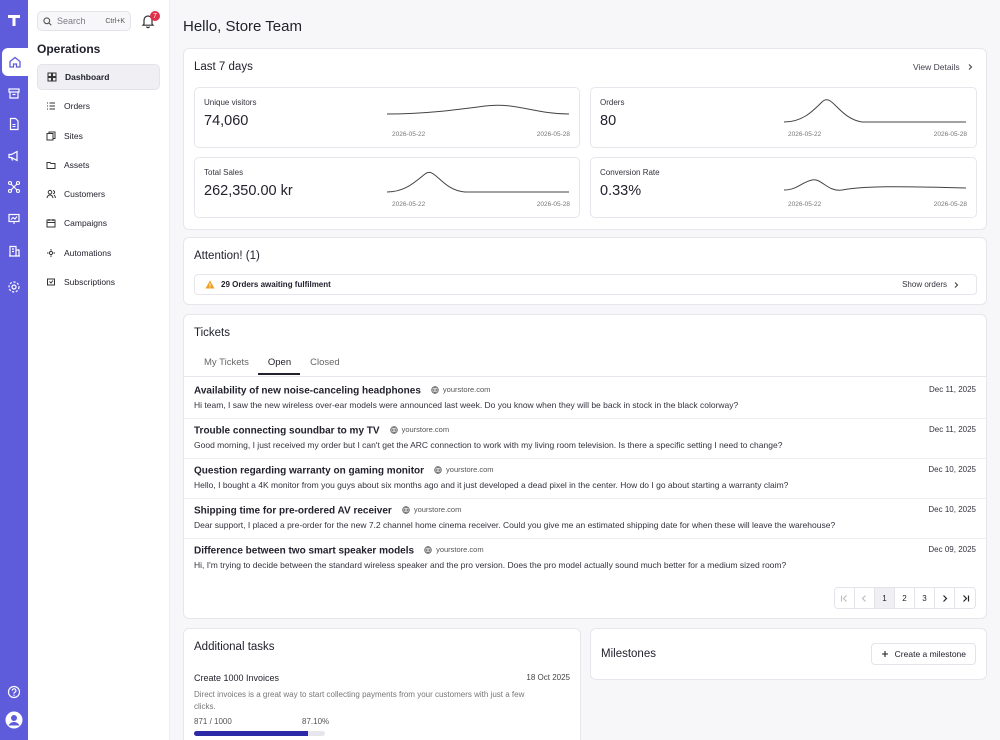  Describe the element at coordinates (548, 677) in the screenshot. I see `task-date: 18 Oct 2025` at that location.